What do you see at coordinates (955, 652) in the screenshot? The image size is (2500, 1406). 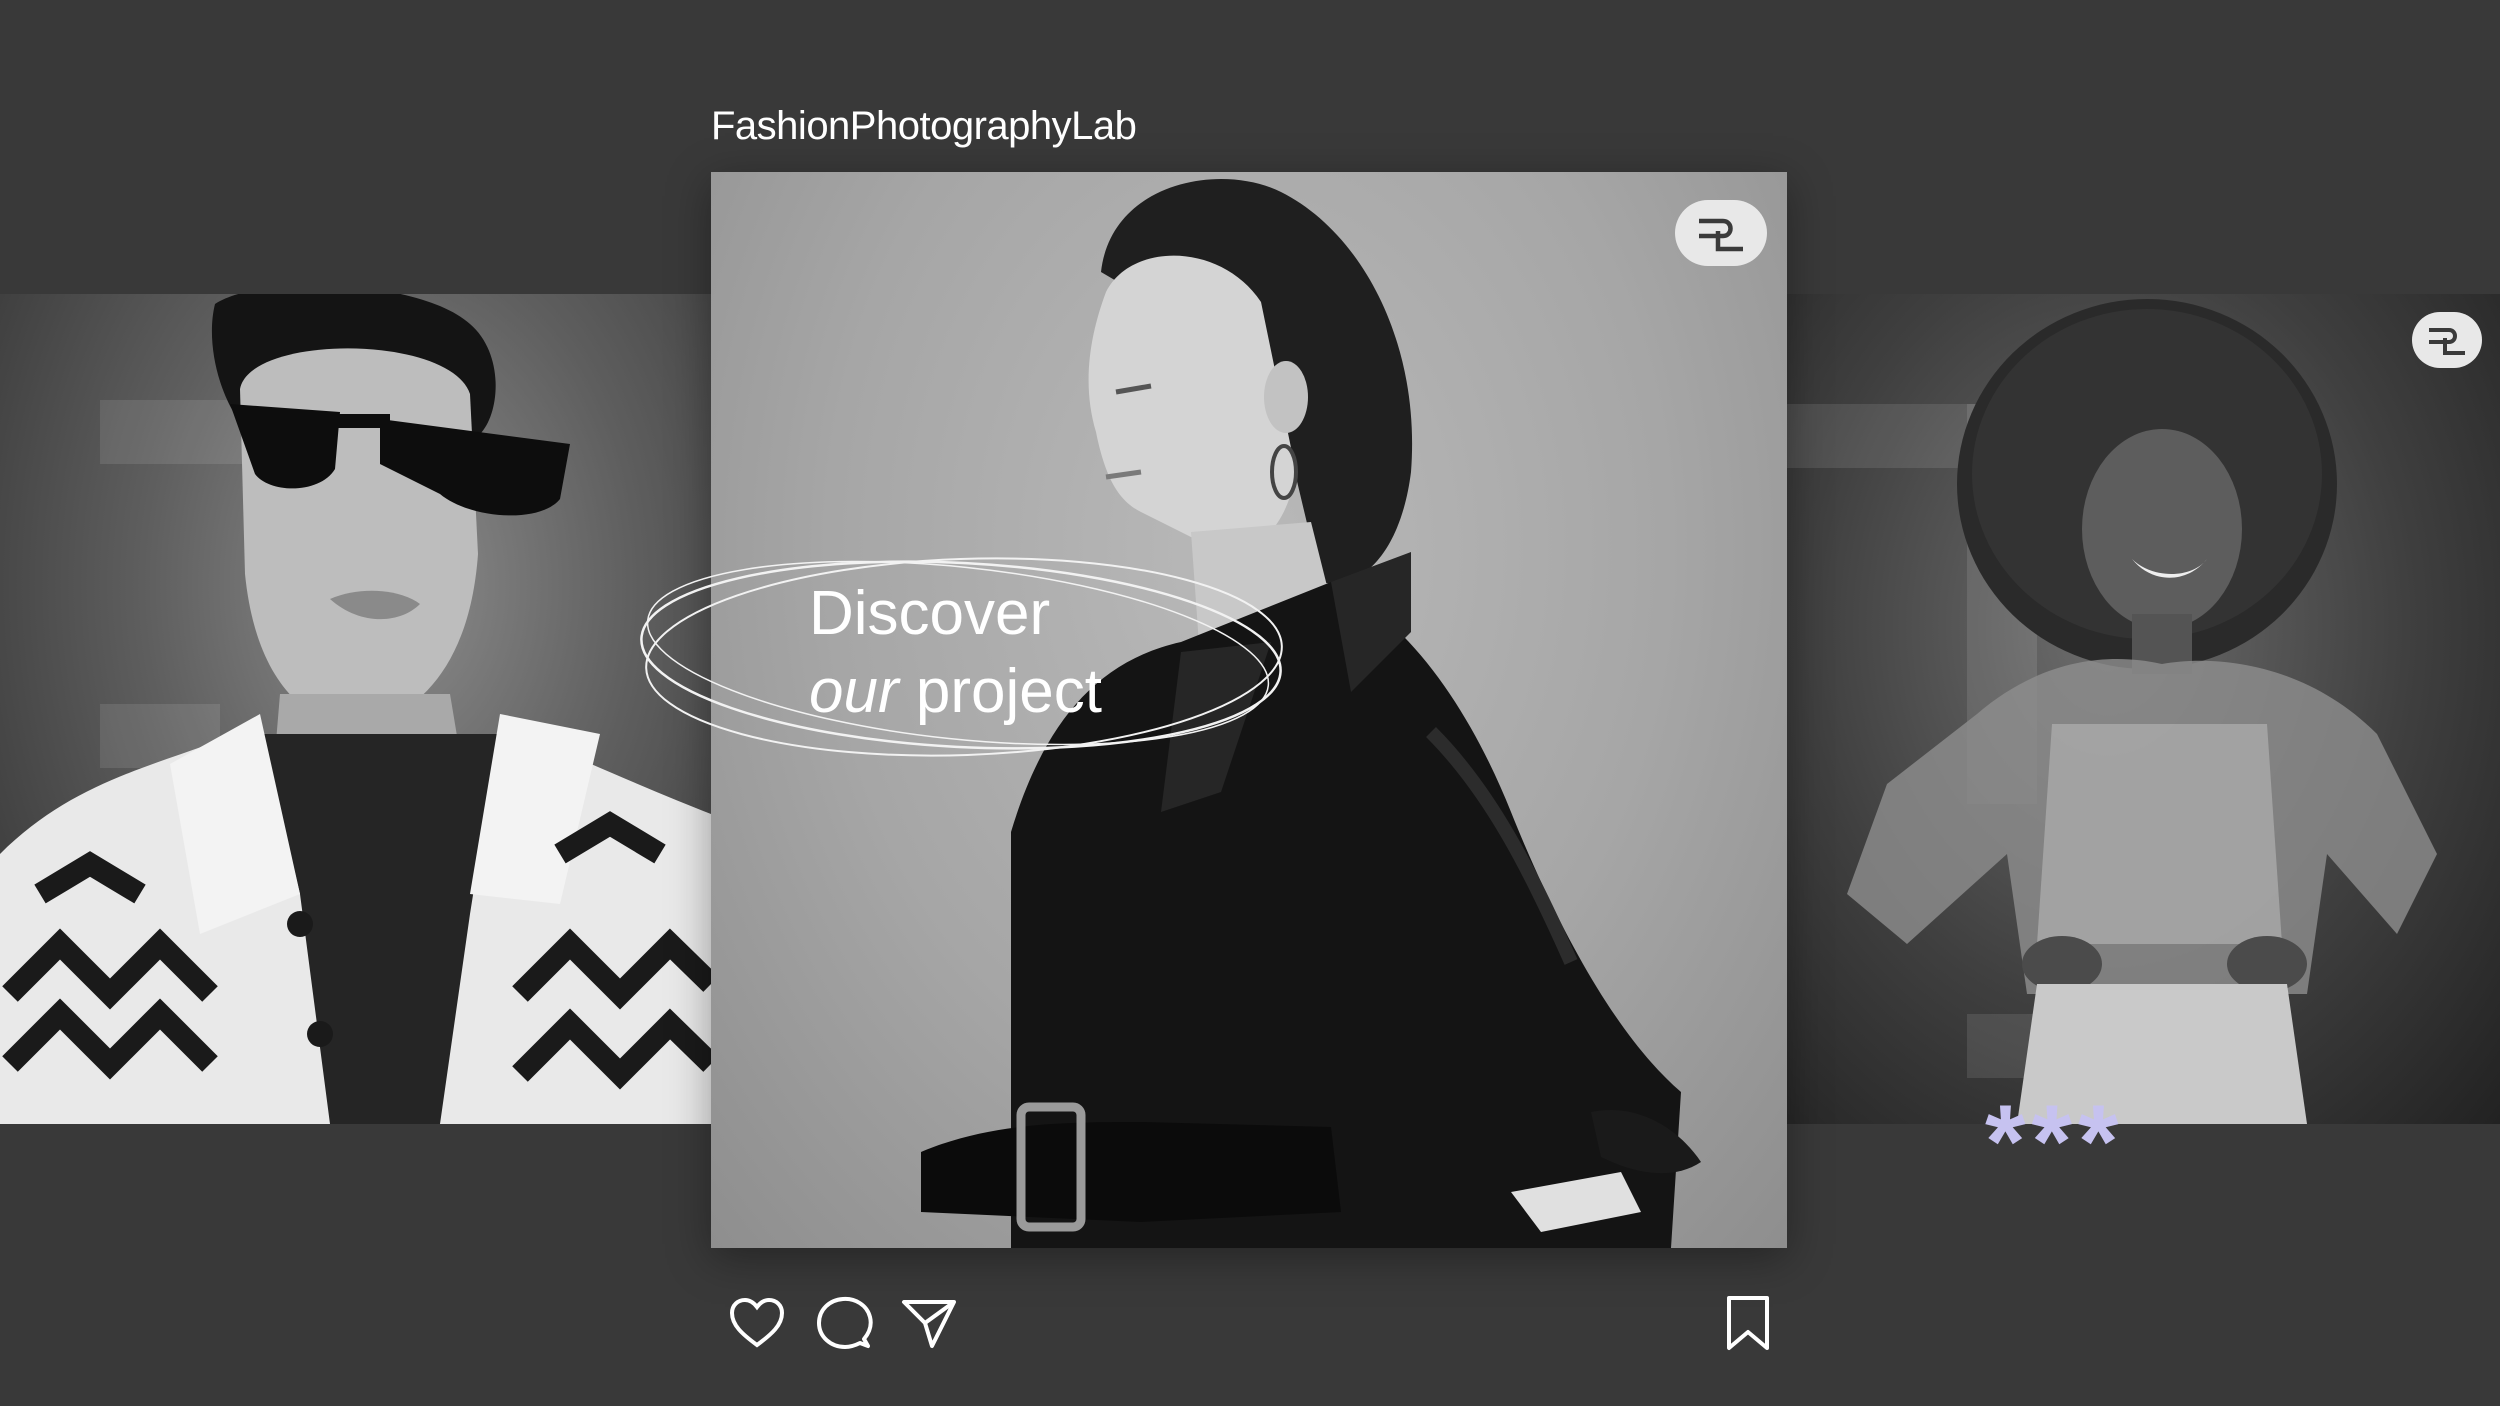 I see `headline-text: Discover our project` at bounding box center [955, 652].